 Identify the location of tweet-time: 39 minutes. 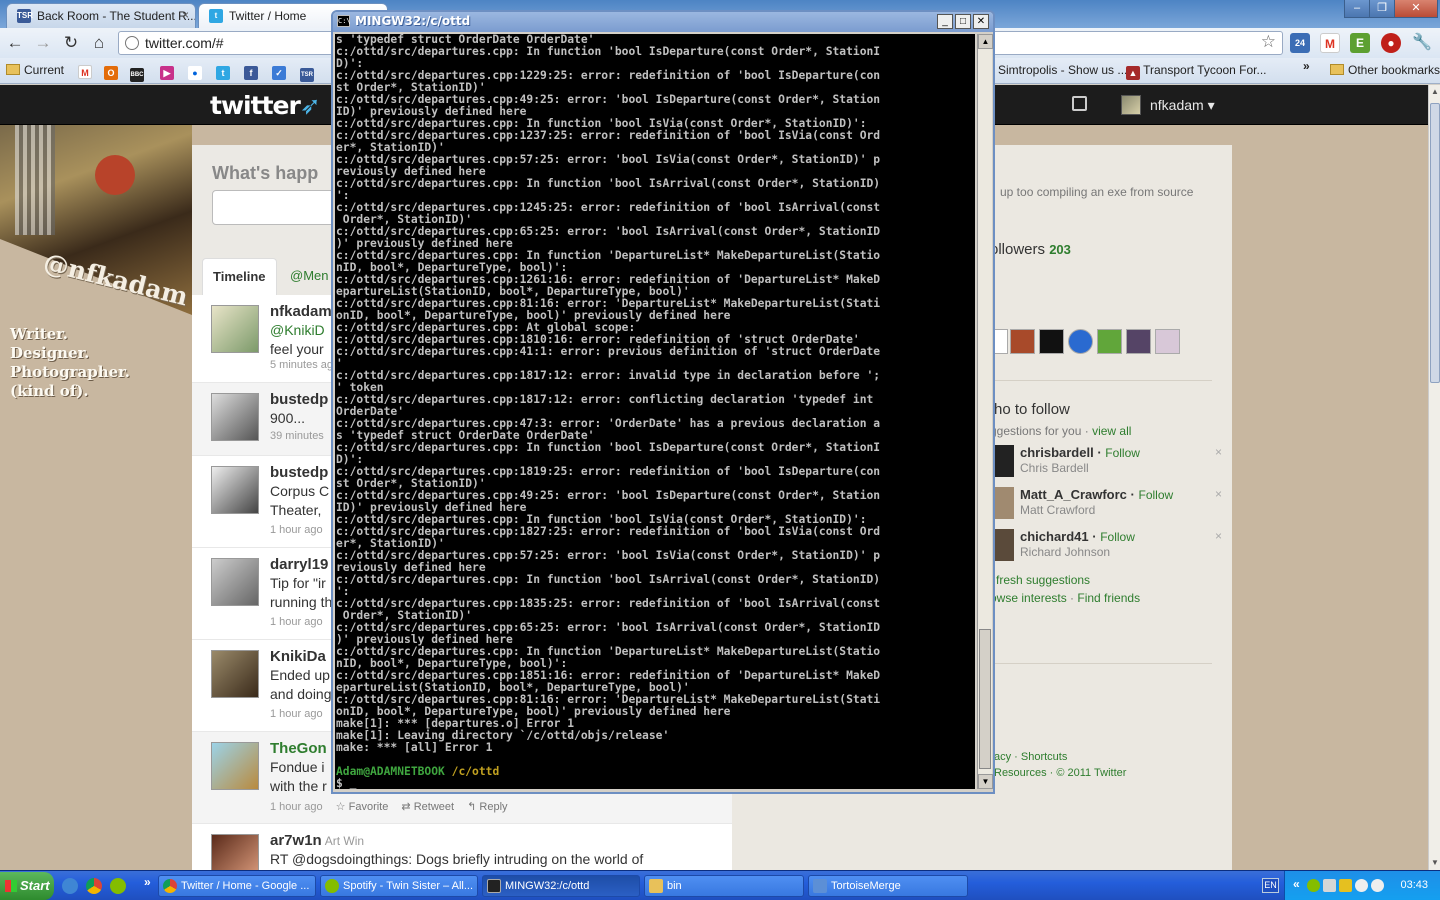
(297, 436).